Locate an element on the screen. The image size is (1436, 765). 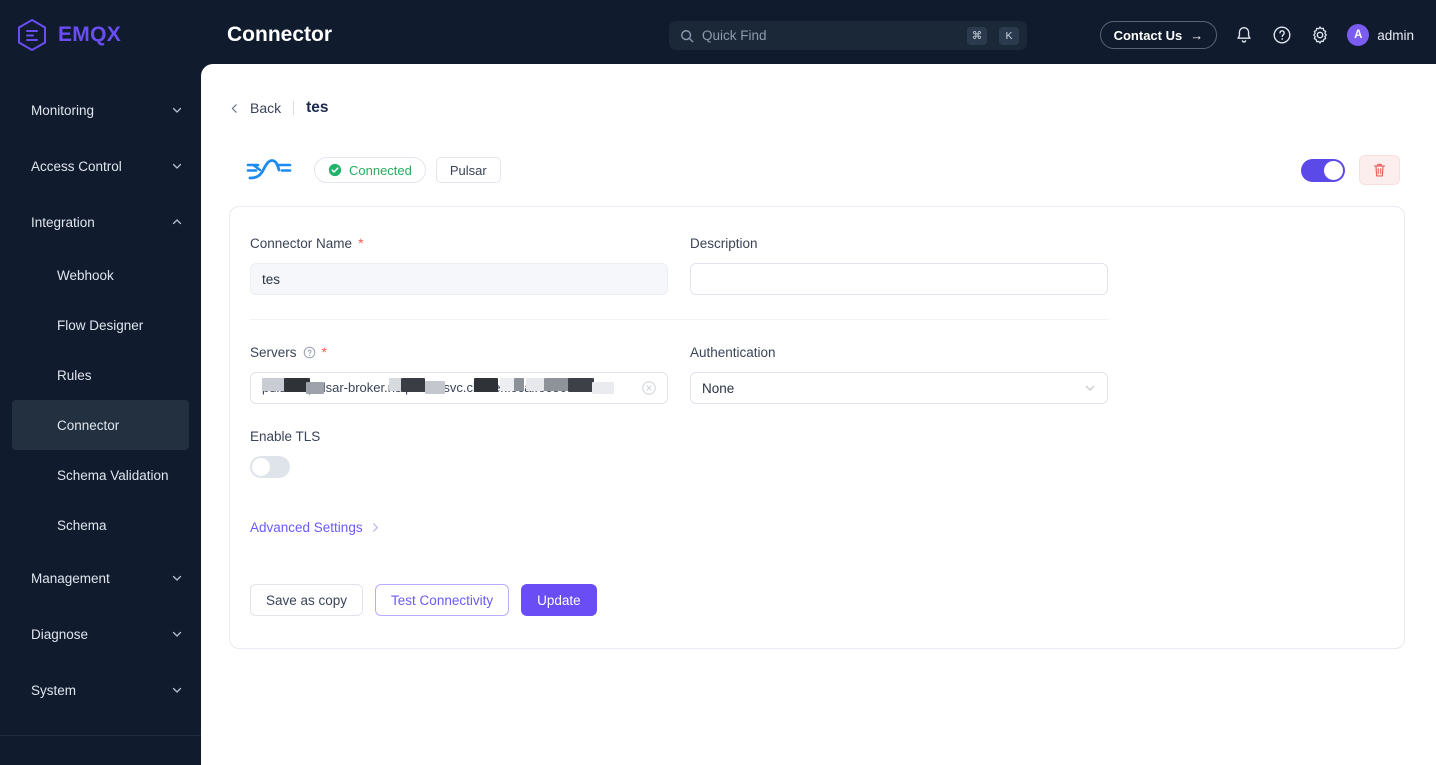
sidebar-label-monitoring: Monitoring is located at coordinates (63, 110).